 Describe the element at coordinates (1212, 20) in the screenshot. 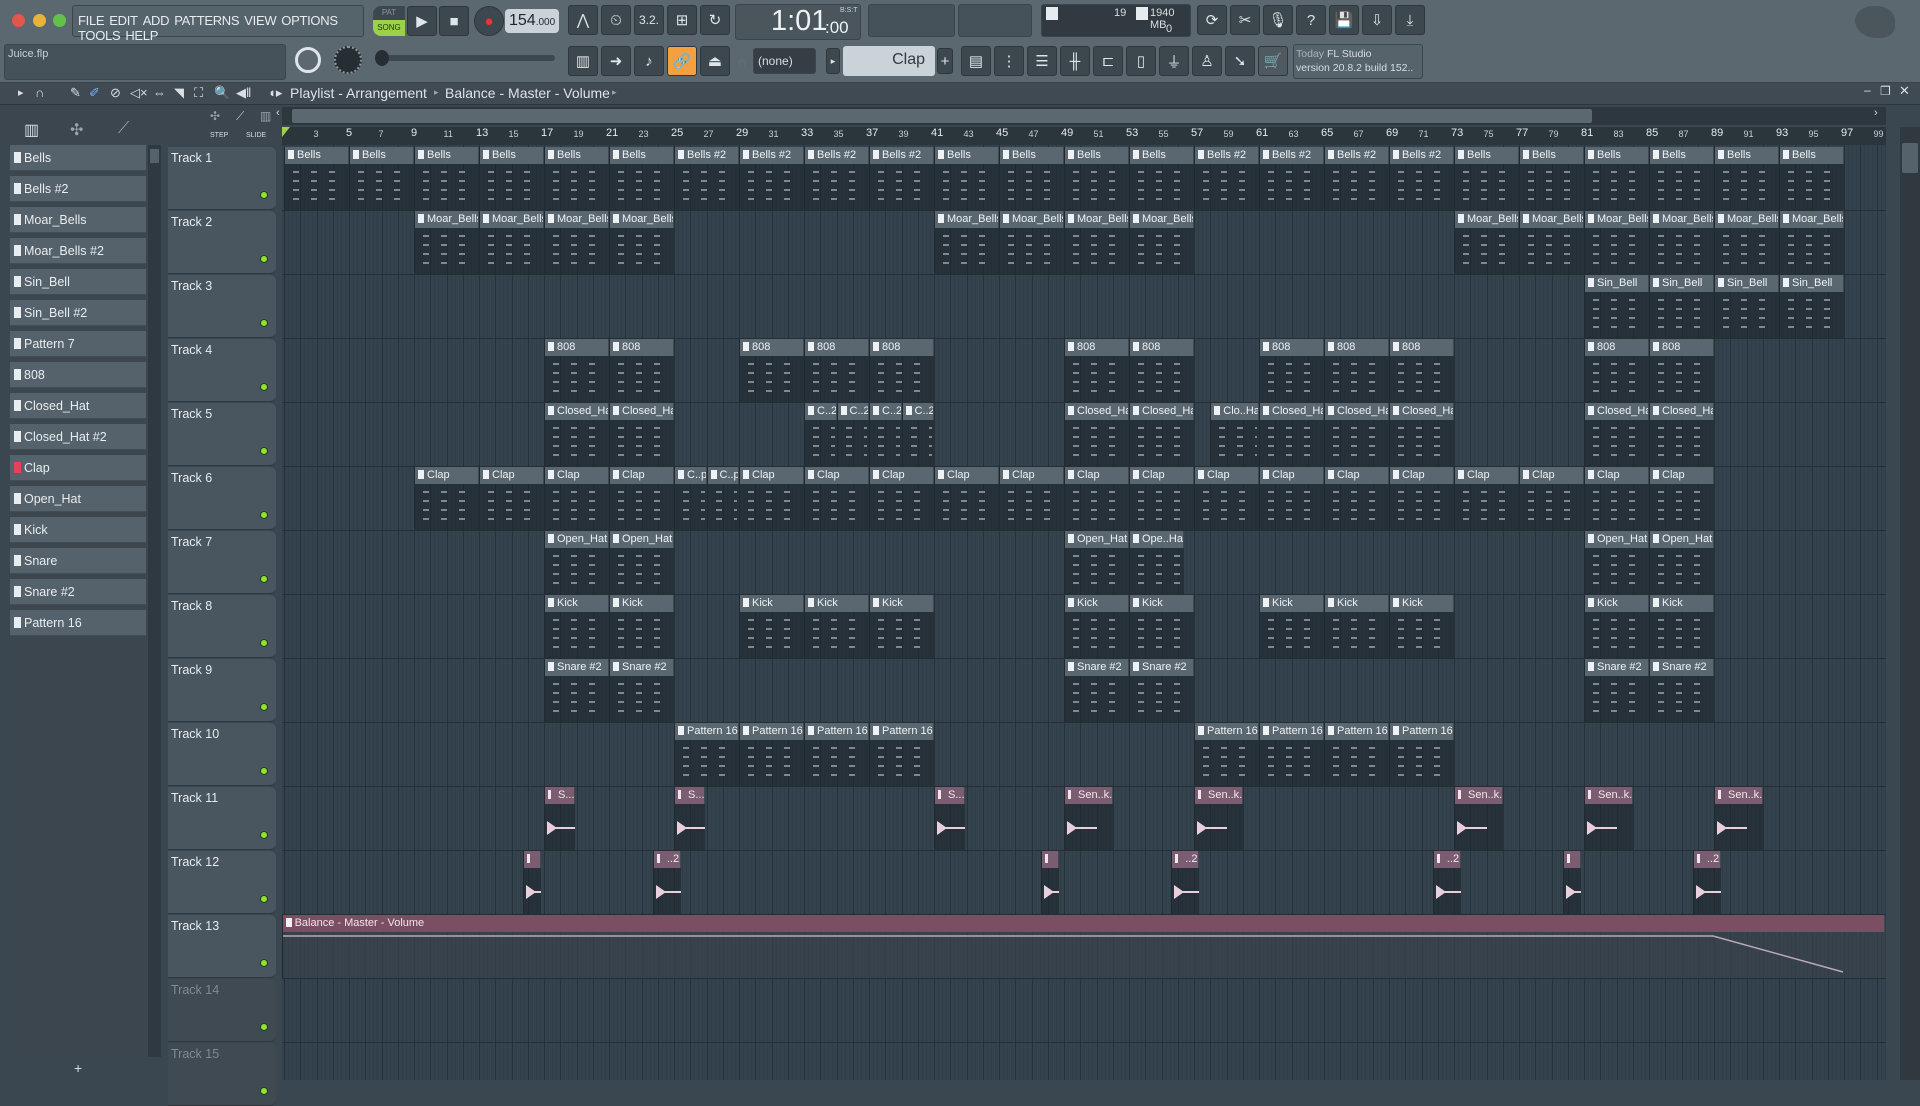

I see `undo-history-icon: ⟳` at that location.